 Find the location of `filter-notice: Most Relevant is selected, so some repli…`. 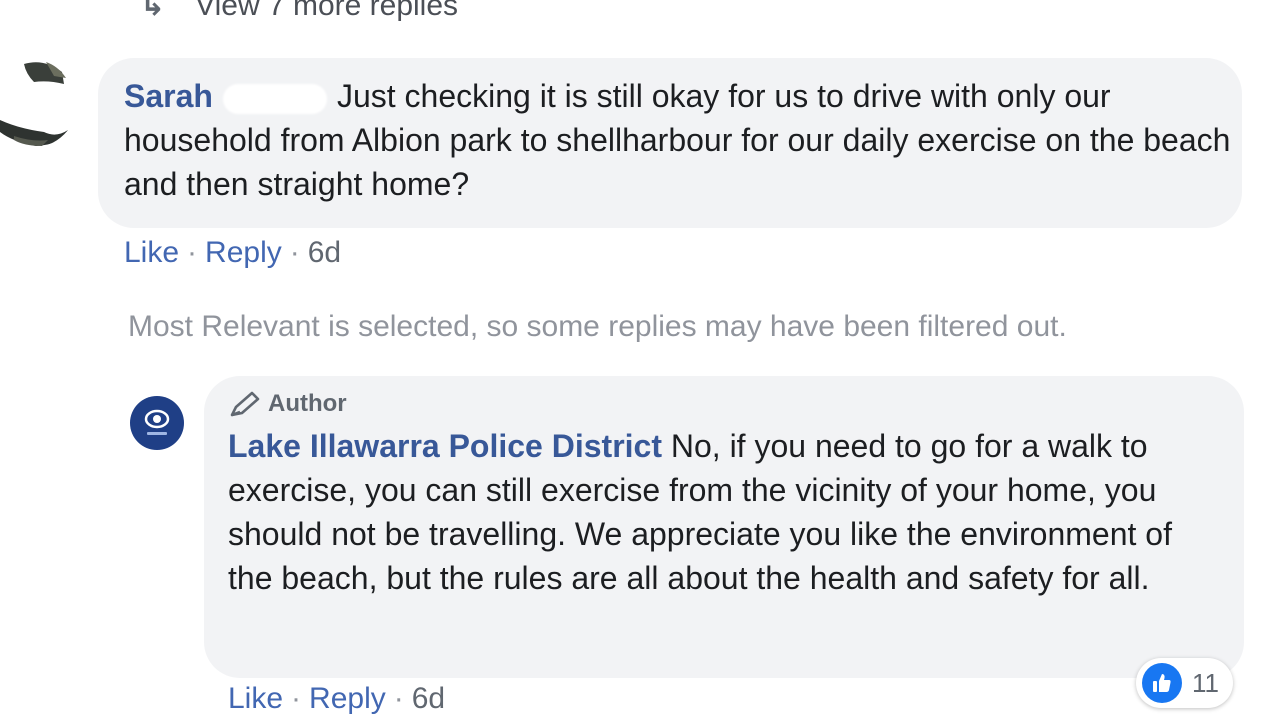

filter-notice: Most Relevant is selected, so some repli… is located at coordinates (597, 326).